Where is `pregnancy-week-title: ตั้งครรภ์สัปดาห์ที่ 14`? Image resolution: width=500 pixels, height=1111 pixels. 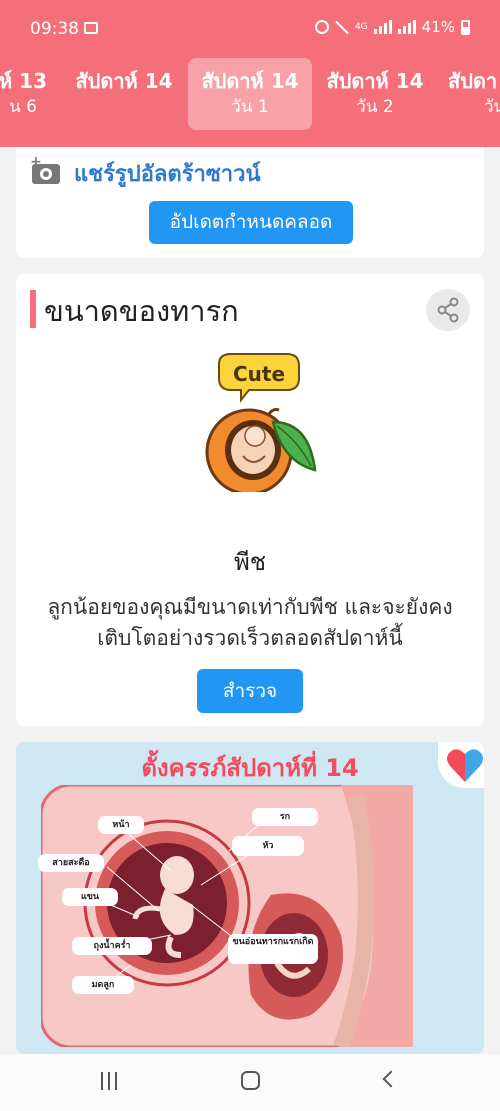
pregnancy-week-title: ตั้งครรภ์สัปดาห์ที่ 14 is located at coordinates (250, 768).